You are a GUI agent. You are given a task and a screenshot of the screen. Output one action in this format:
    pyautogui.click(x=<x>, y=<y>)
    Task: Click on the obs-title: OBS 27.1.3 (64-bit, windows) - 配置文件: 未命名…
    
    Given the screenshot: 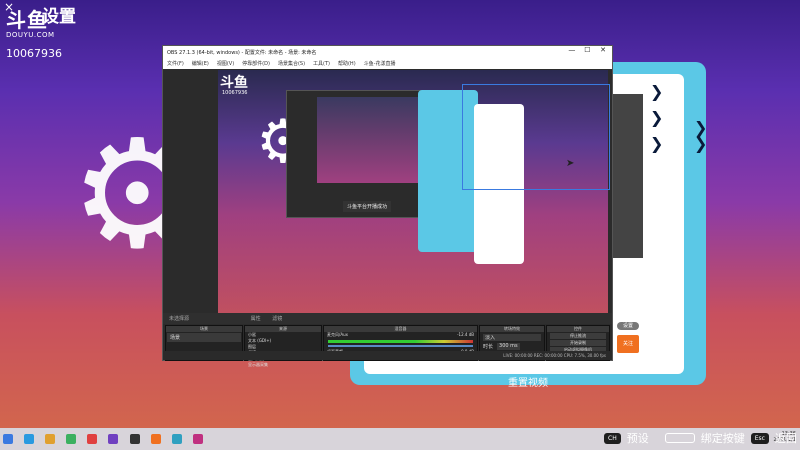 What is the action you would take?
    pyautogui.click(x=242, y=53)
    